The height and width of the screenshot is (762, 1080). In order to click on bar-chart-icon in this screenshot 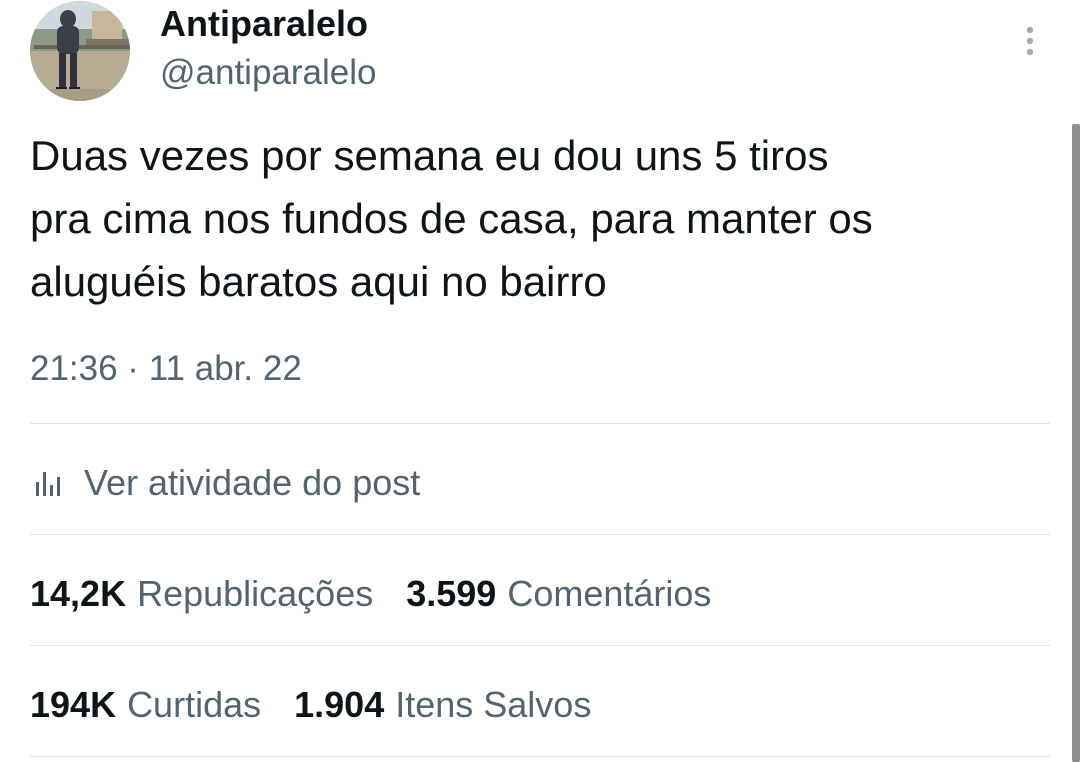, I will do `click(48, 484)`.